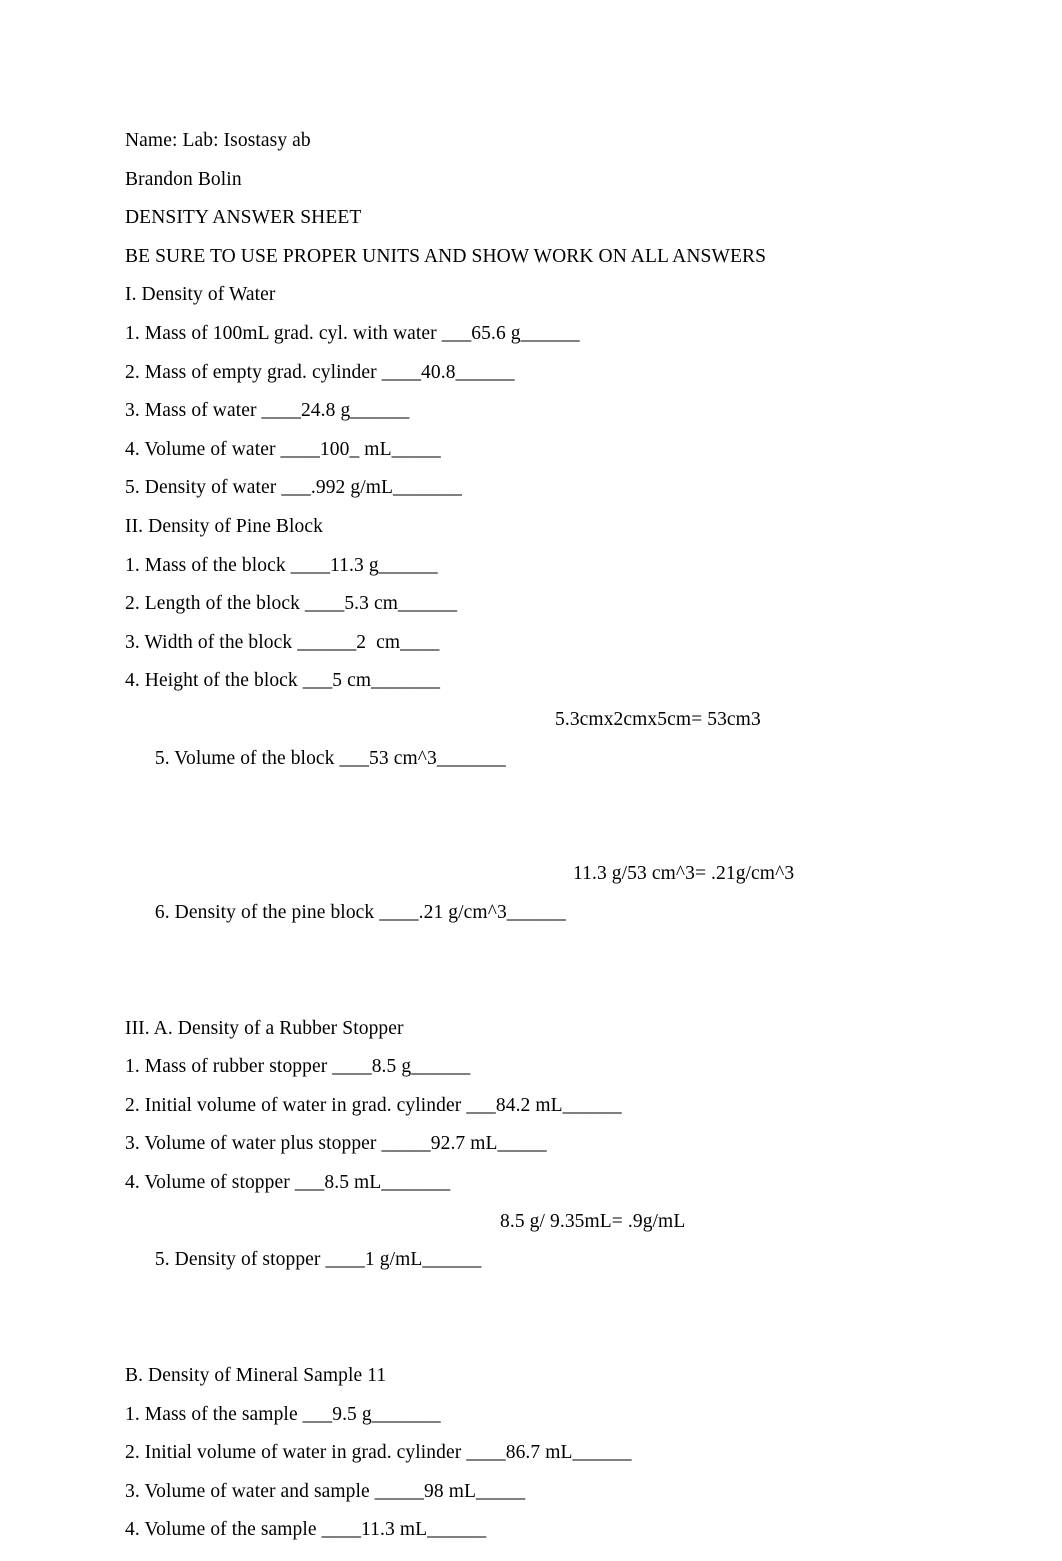  I want to click on sheet-title: DENSITY ANSWER SHEET, so click(243, 218).